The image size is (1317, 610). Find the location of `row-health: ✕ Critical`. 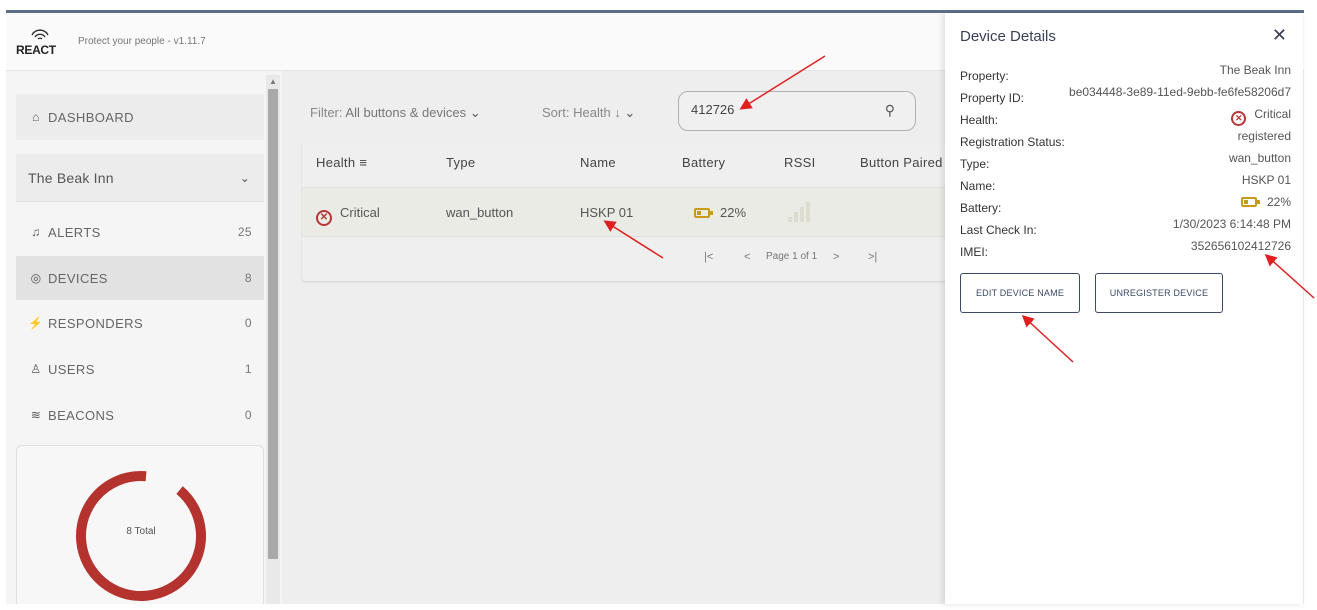

row-health: ✕ Critical is located at coordinates (348, 215).